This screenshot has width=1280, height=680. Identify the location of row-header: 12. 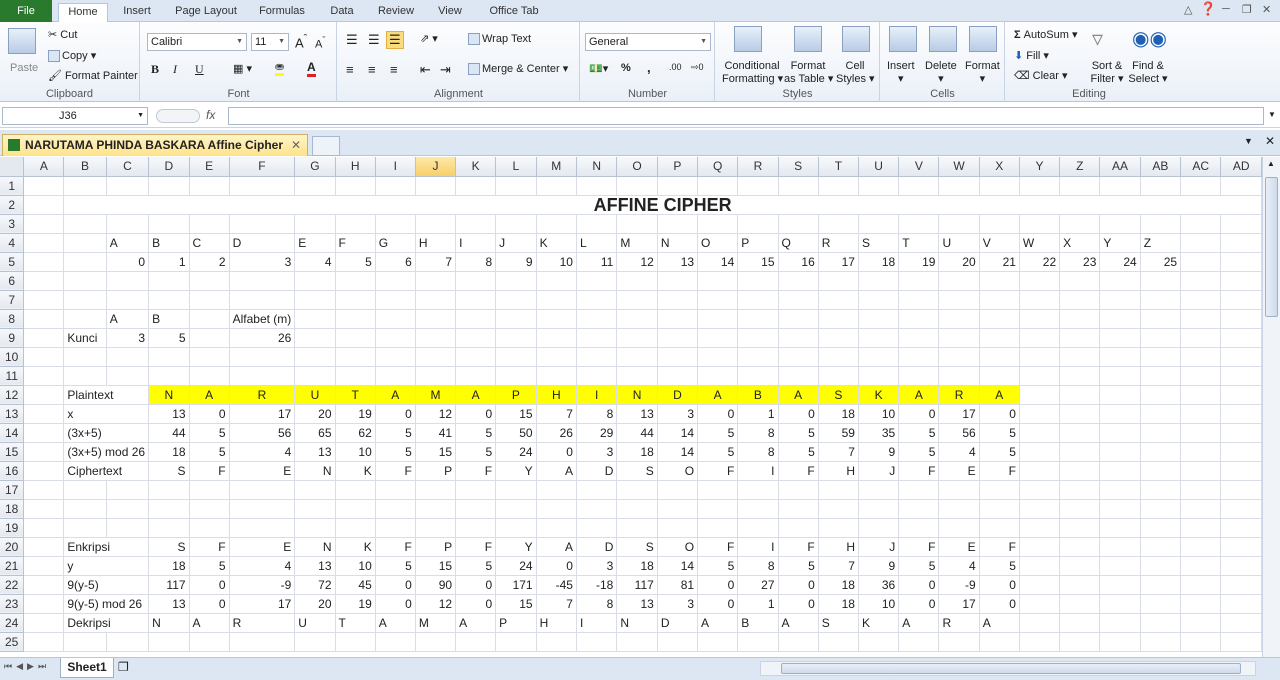
(12, 395).